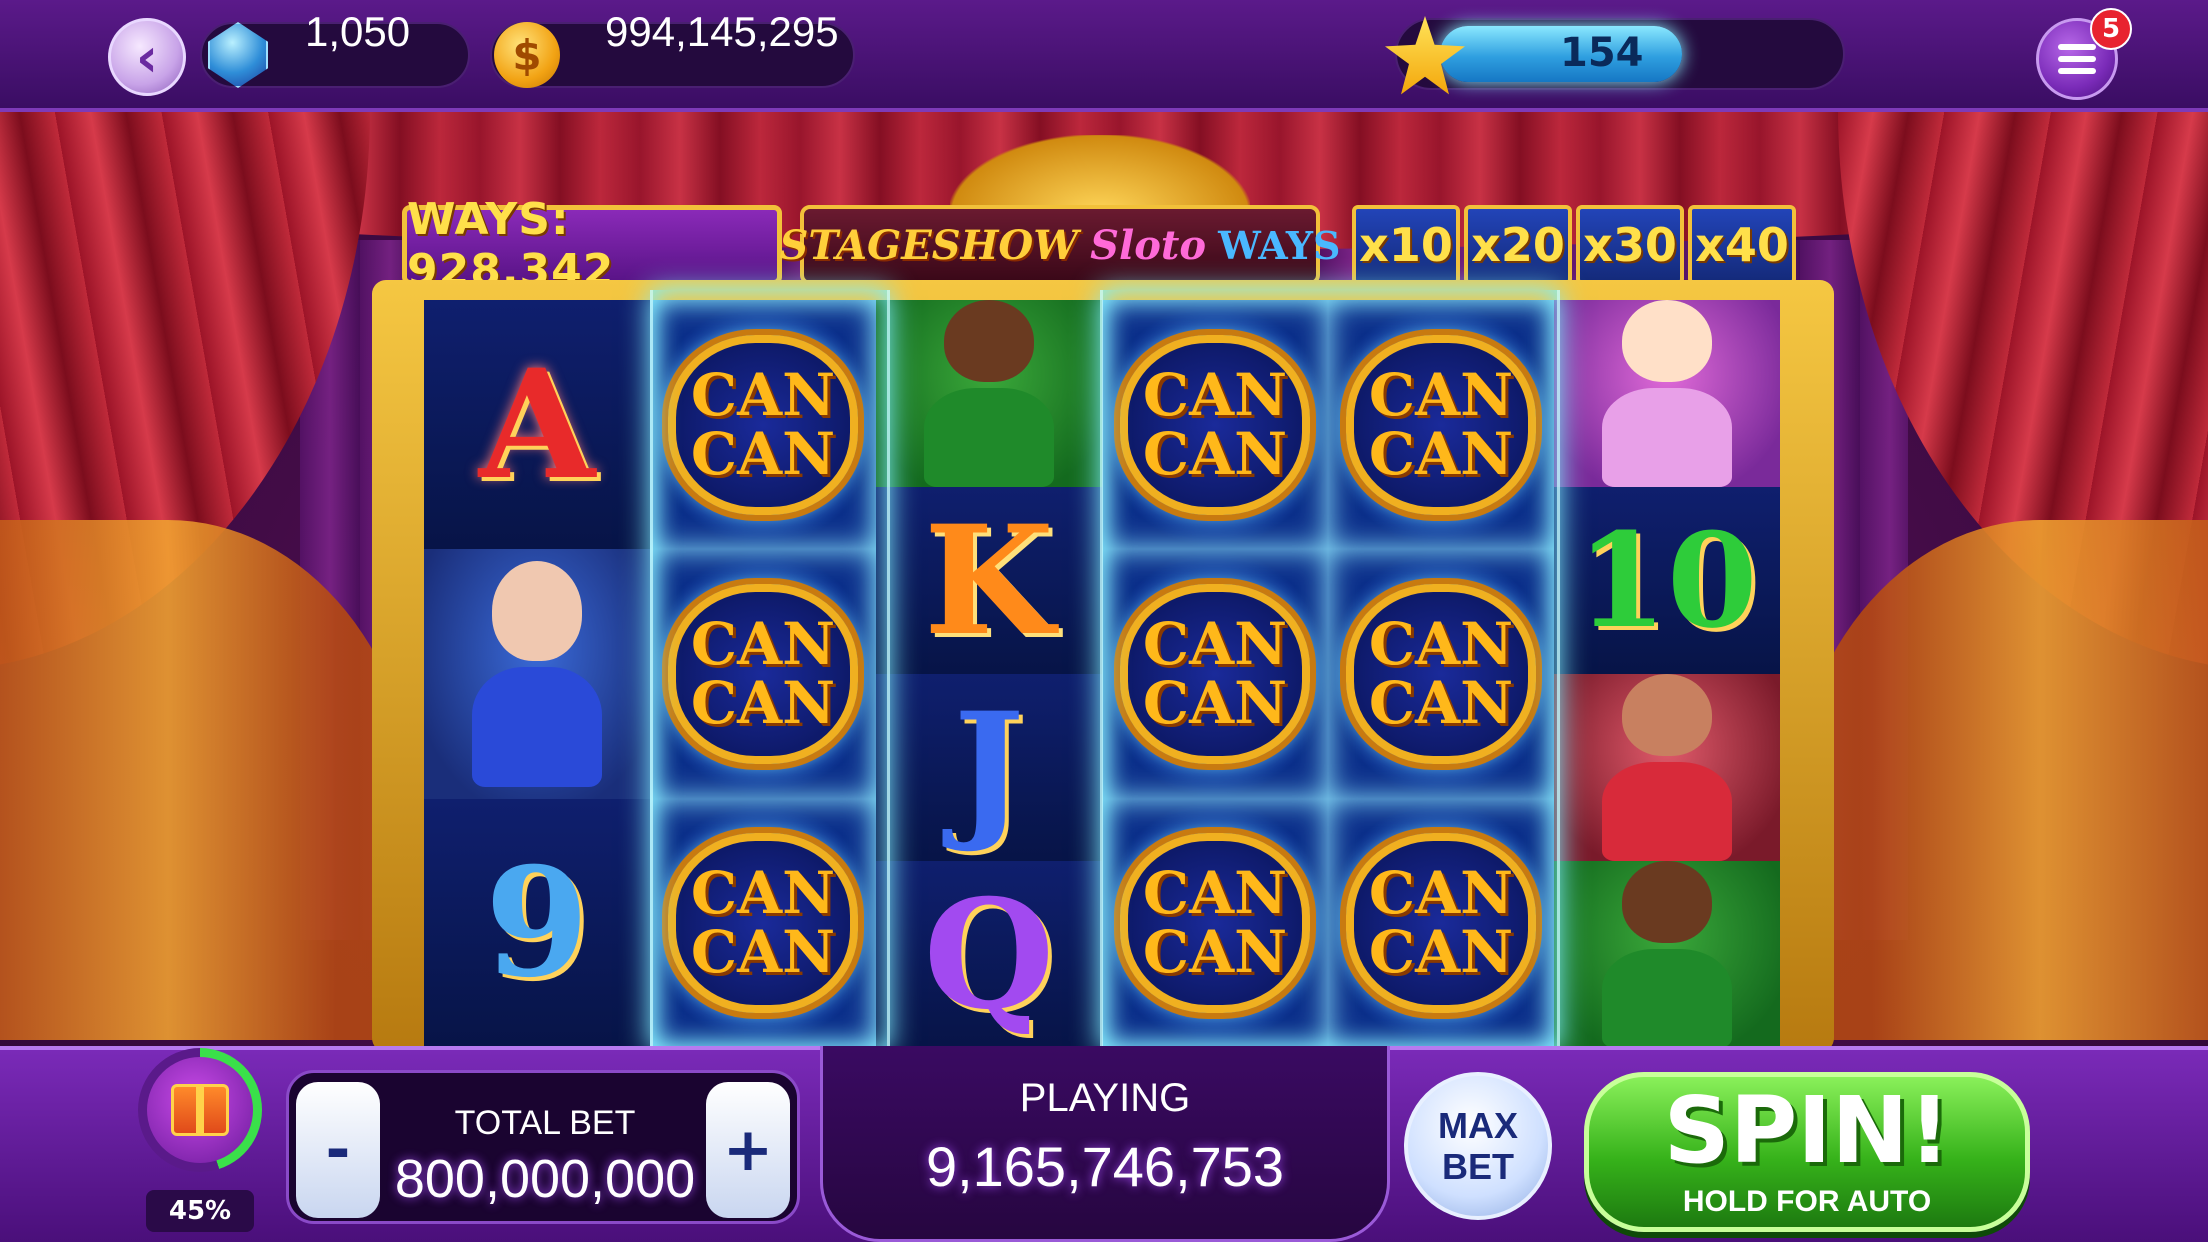 This screenshot has height=1242, width=2208. I want to click on symbol-letter: A, so click(537, 424).